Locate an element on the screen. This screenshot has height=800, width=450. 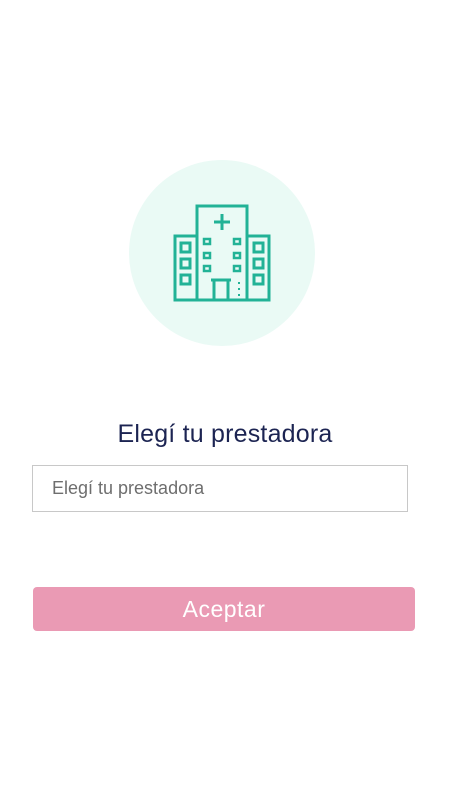
accept-button: Aceptar is located at coordinates (224, 609).